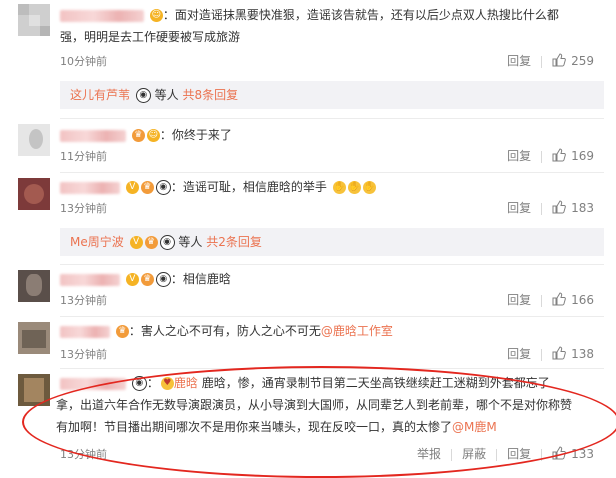 The image size is (616, 478). I want to click on comment-text: 面对造谣抹黑要快准狠，造谣该告就告，还有以后少点双人热搜比什么都, so click(366, 15).